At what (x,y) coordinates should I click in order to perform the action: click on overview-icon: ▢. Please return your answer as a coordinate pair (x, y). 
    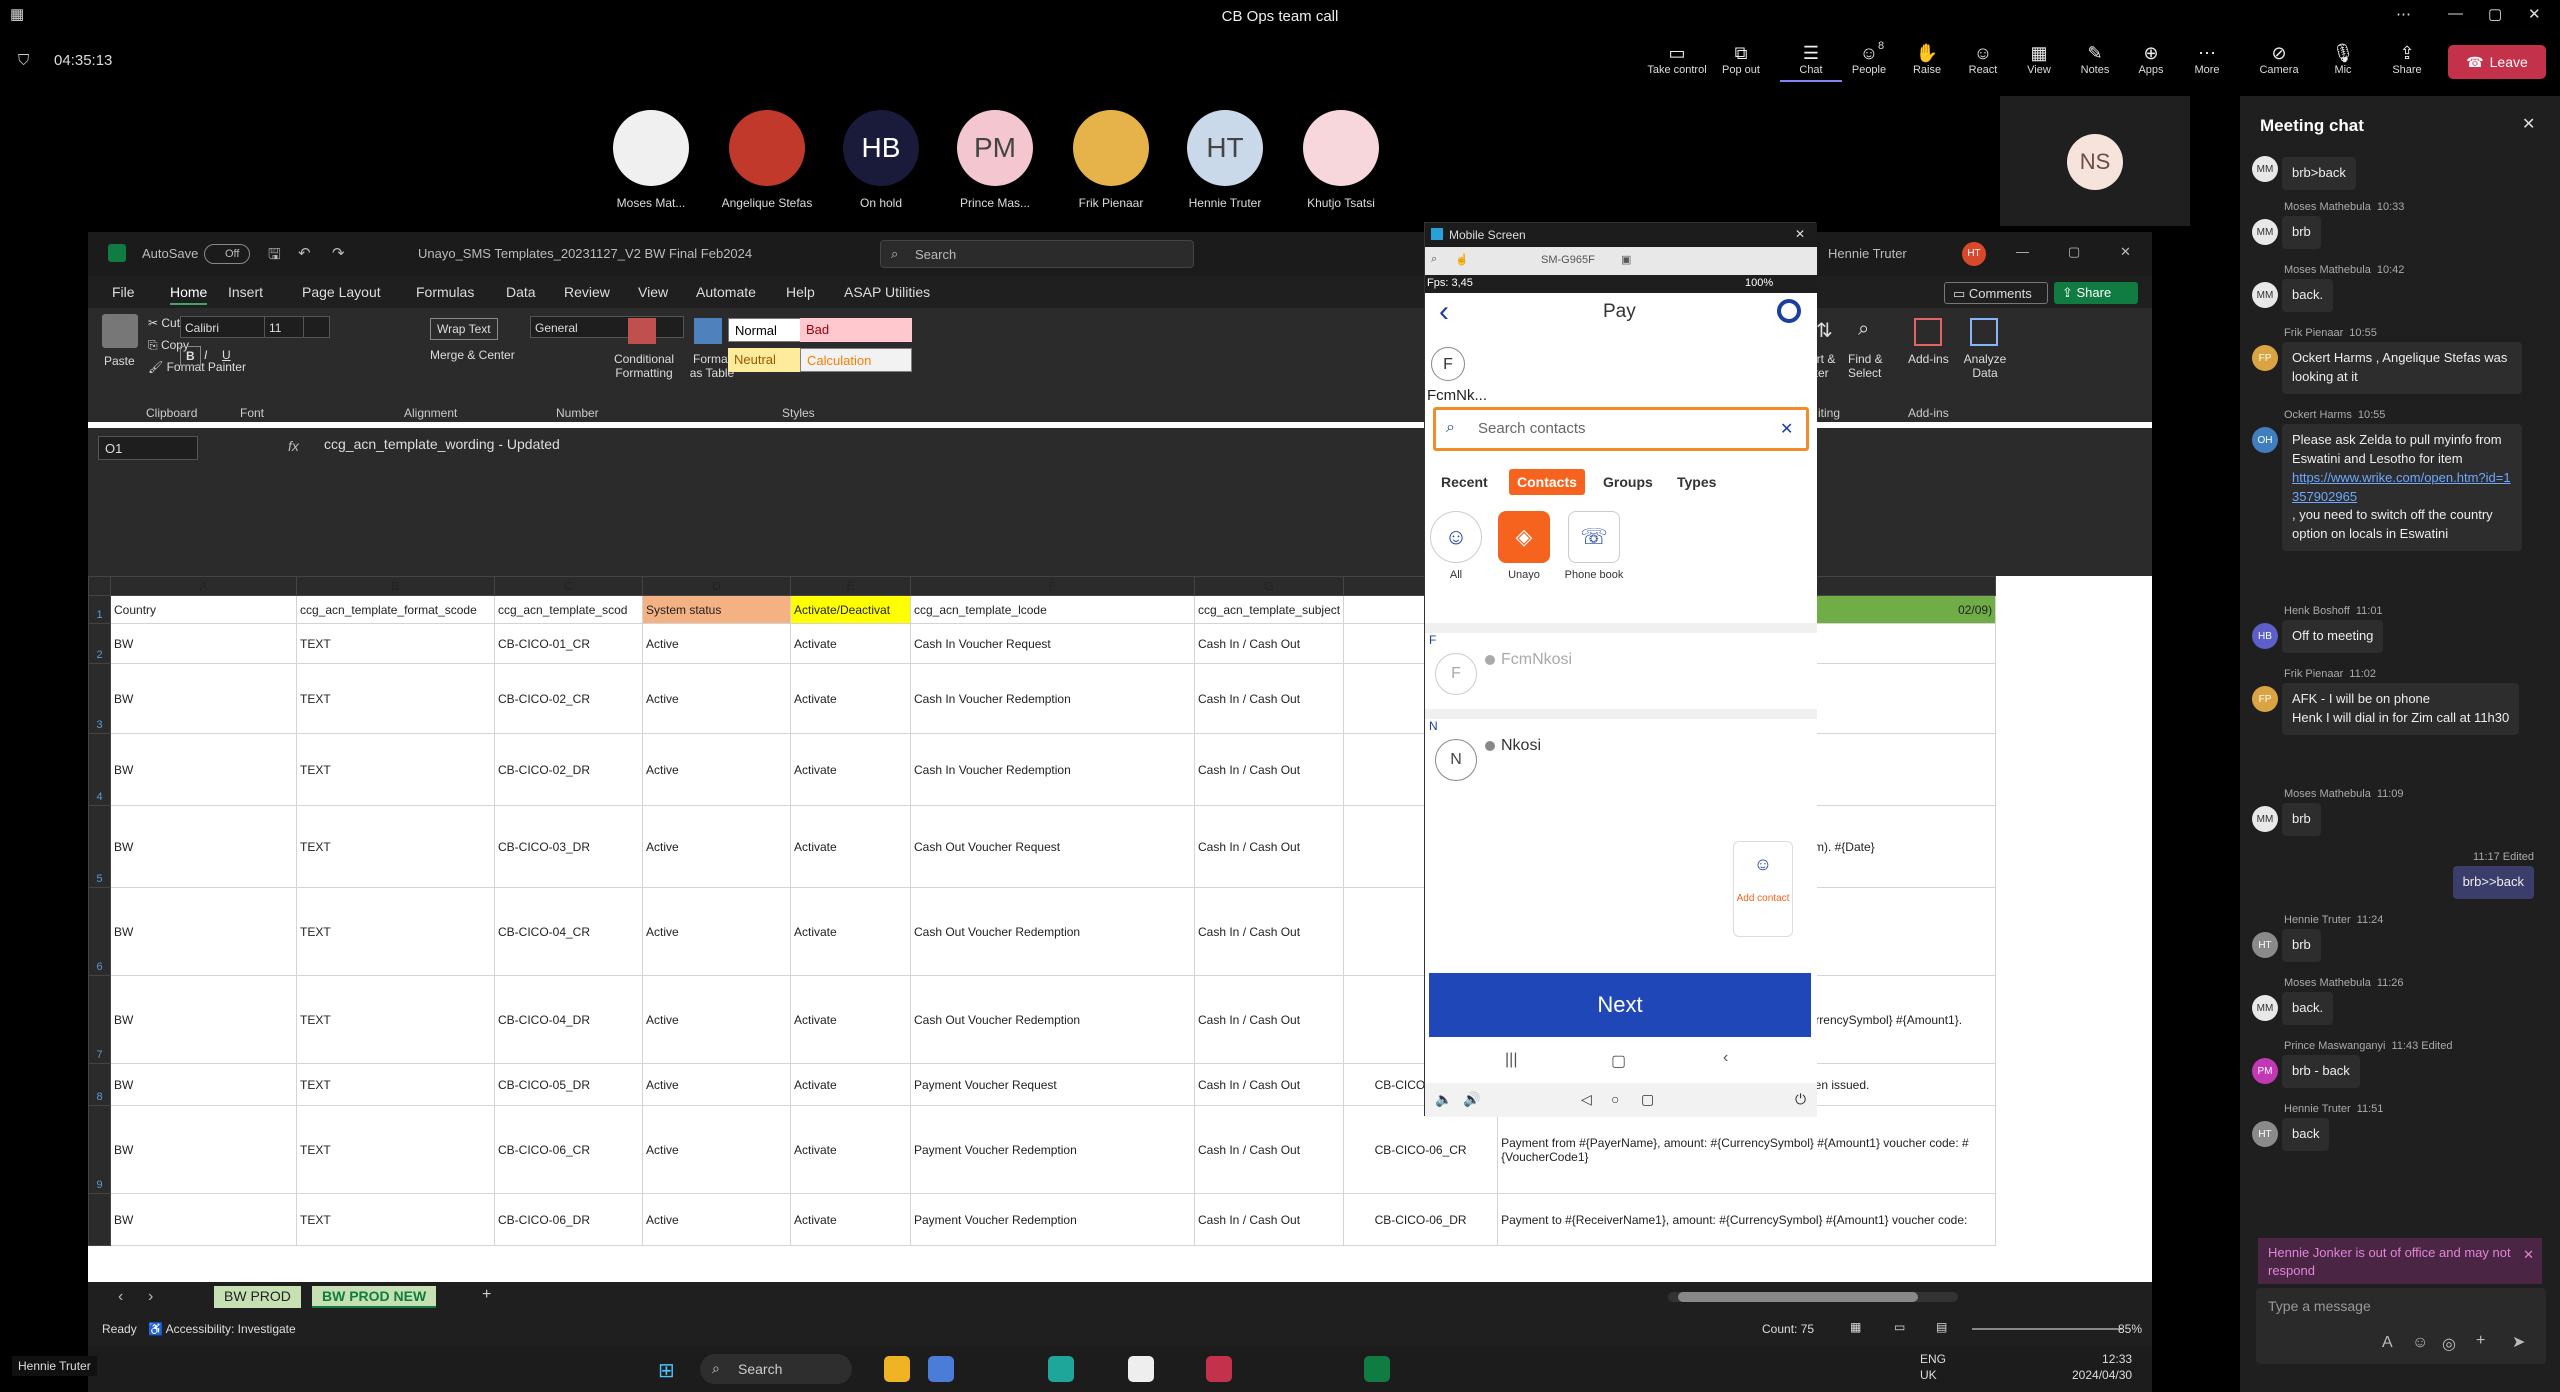
    Looking at the image, I should click on (1647, 1099).